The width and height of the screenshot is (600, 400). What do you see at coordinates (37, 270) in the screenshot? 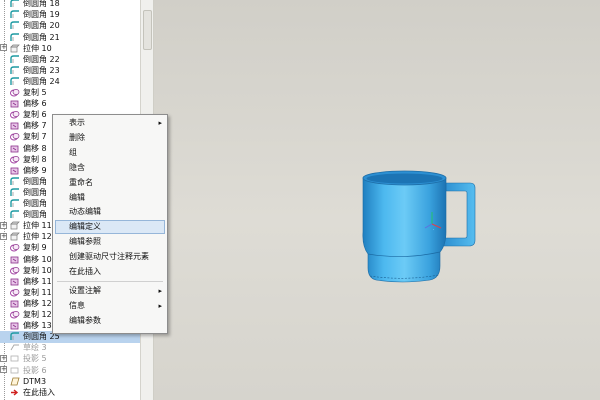
I see `tree-item-label: 复制 10` at bounding box center [37, 270].